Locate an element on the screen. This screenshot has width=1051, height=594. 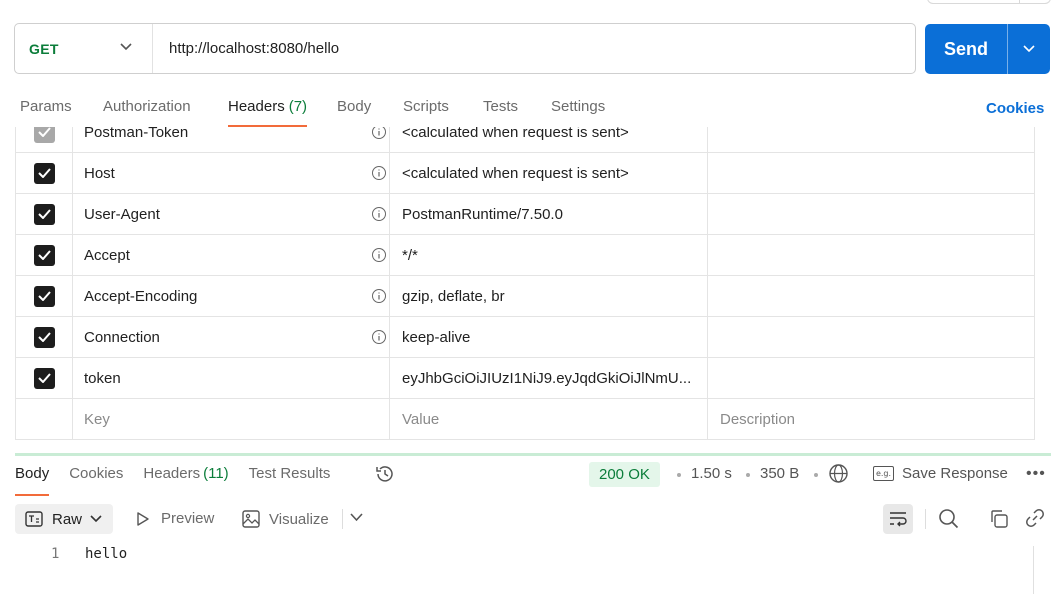
send-options-button is located at coordinates (1029, 49).